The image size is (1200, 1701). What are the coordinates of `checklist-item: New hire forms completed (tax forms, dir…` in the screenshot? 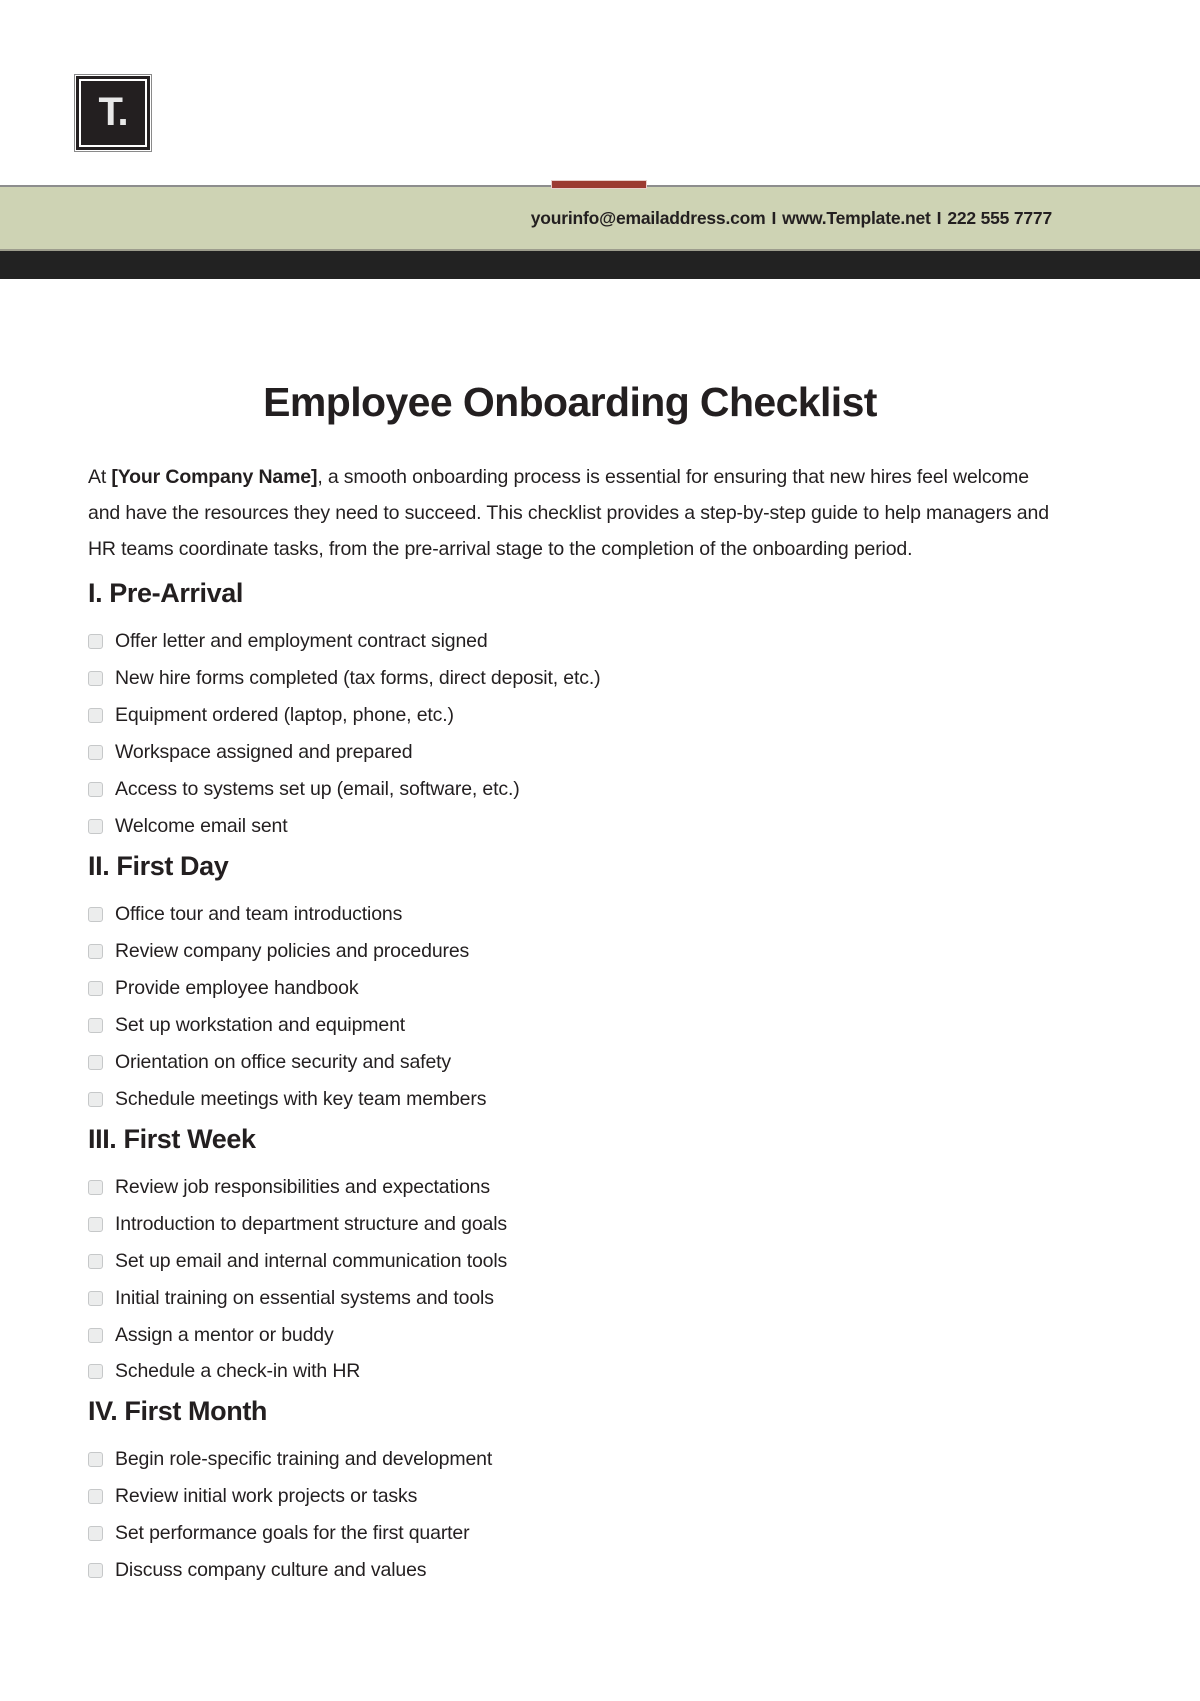 It's located at (570, 678).